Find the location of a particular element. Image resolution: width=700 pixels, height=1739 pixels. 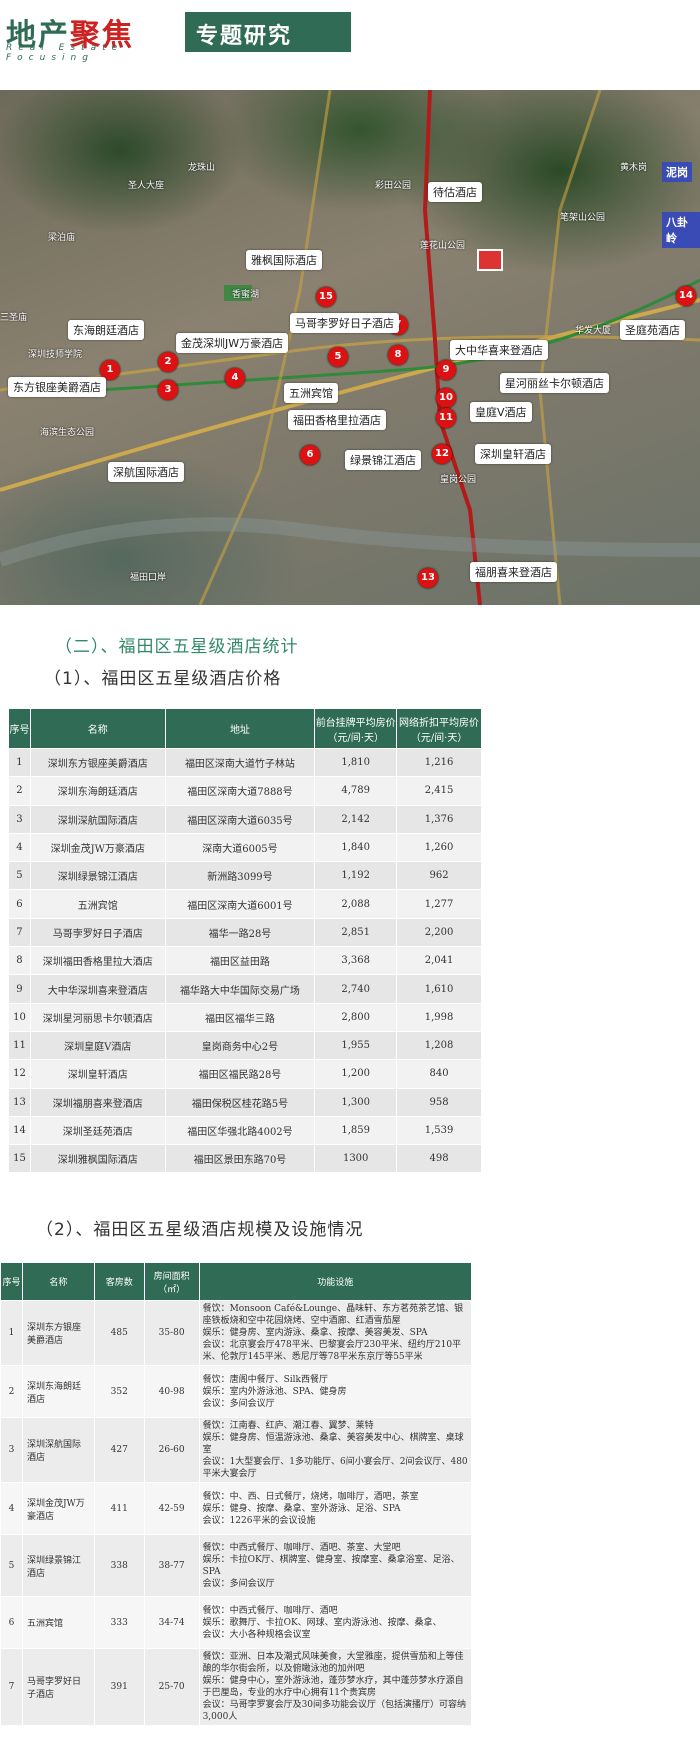

table-cell: 福田区福华三路 is located at coordinates (240, 1017).